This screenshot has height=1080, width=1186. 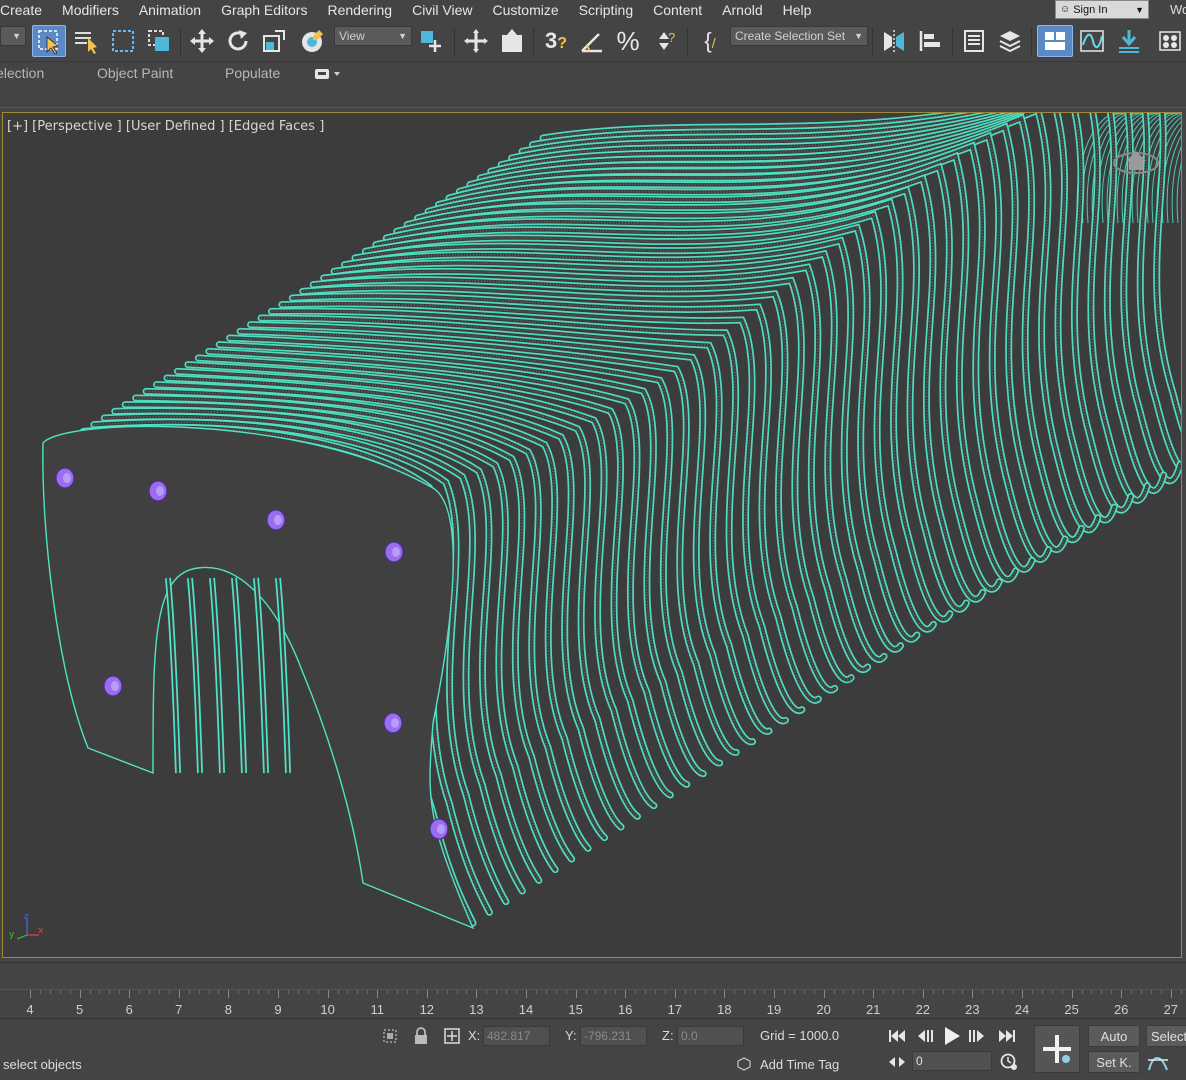 I want to click on menu-arnold: Arnold, so click(x=742, y=10).